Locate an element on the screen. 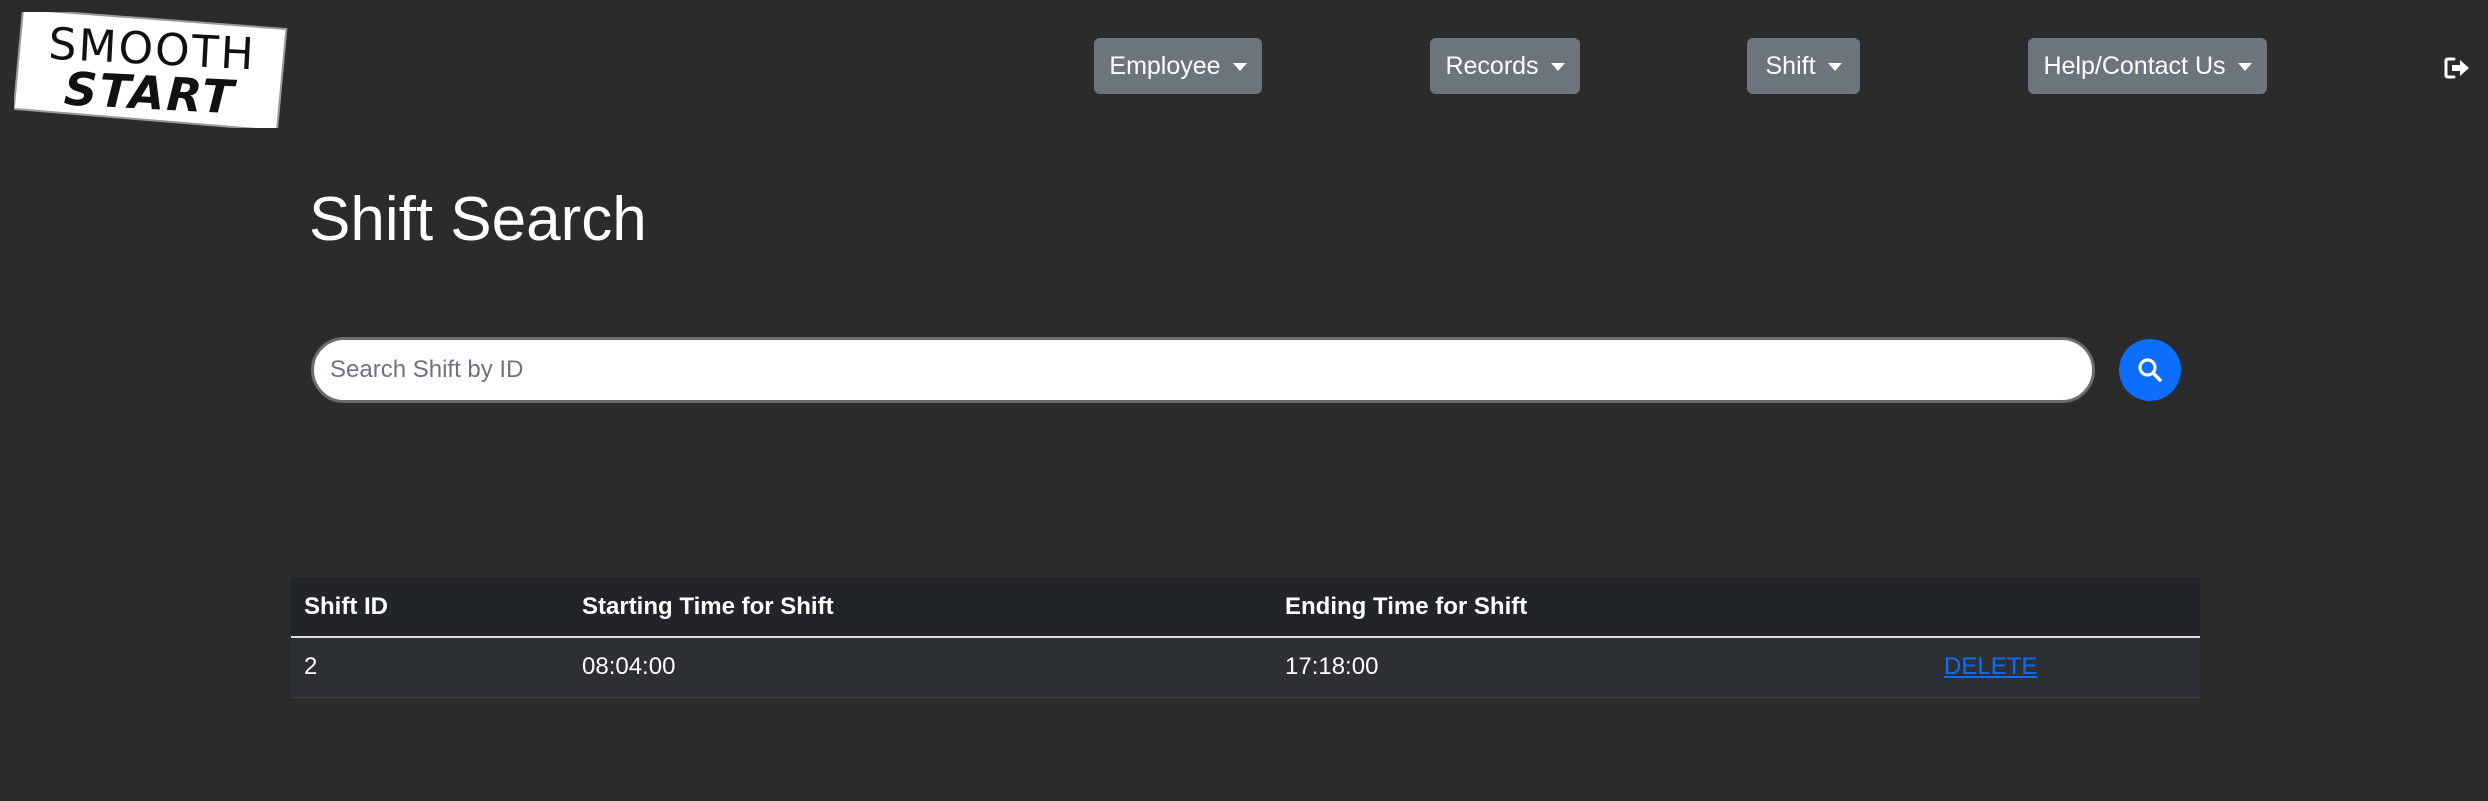 This screenshot has width=2488, height=801. nav-shift-label: Shift is located at coordinates (1790, 65).